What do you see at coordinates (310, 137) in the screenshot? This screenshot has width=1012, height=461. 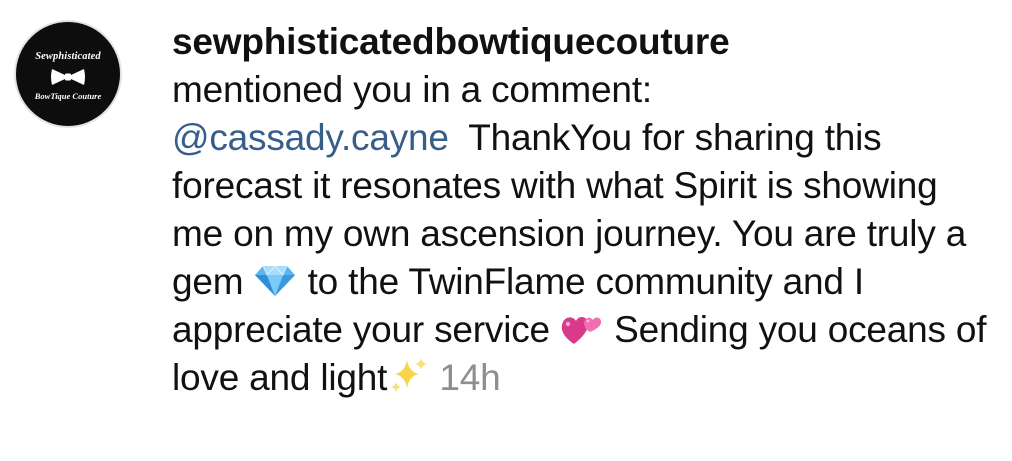 I see `mention-link: @cassady.cayne` at bounding box center [310, 137].